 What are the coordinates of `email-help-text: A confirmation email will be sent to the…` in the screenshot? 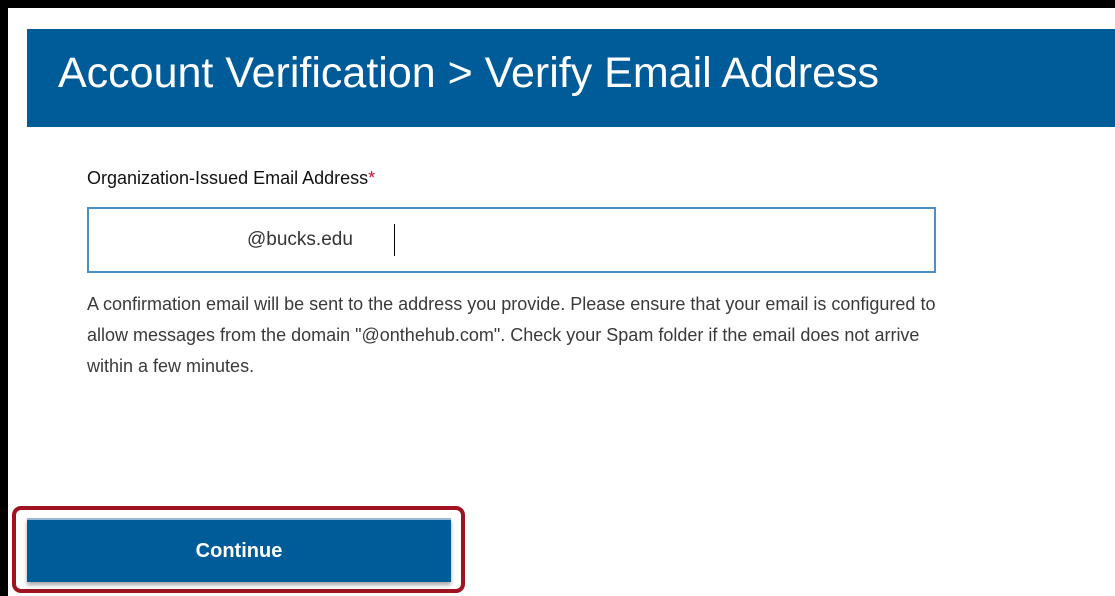 It's located at (511, 335).